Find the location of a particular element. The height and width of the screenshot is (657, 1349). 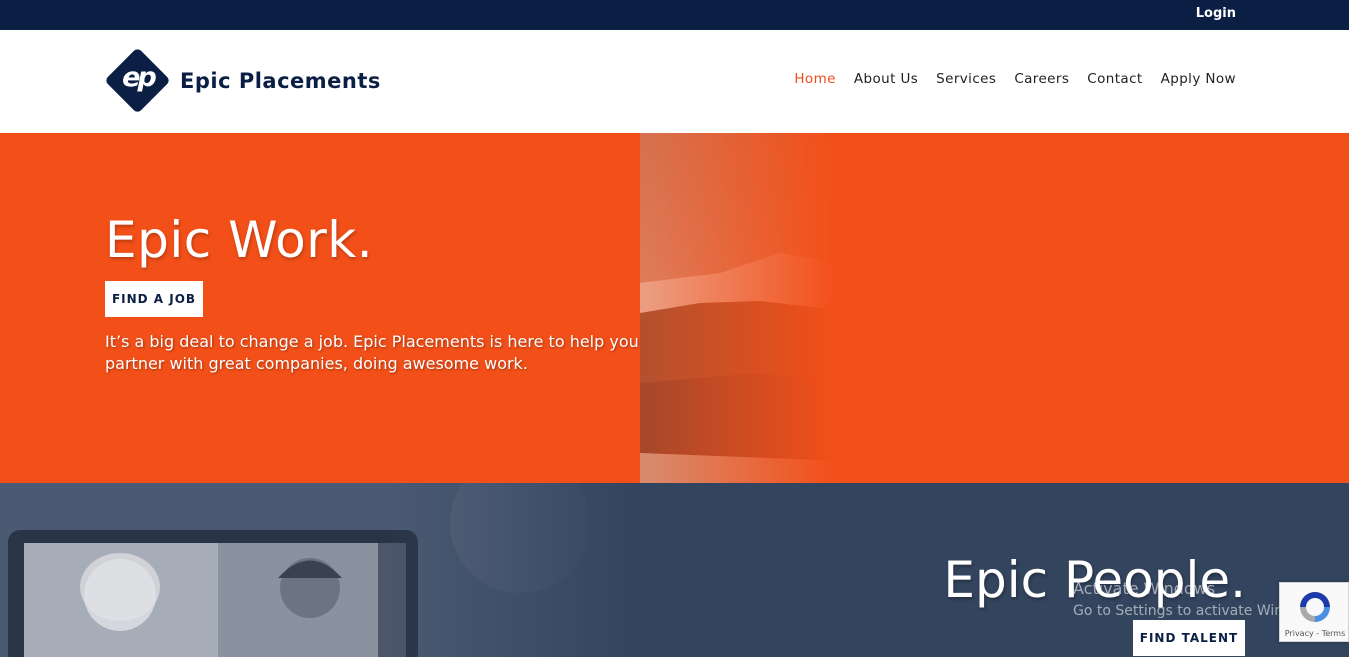

nav-services: Services is located at coordinates (966, 79).